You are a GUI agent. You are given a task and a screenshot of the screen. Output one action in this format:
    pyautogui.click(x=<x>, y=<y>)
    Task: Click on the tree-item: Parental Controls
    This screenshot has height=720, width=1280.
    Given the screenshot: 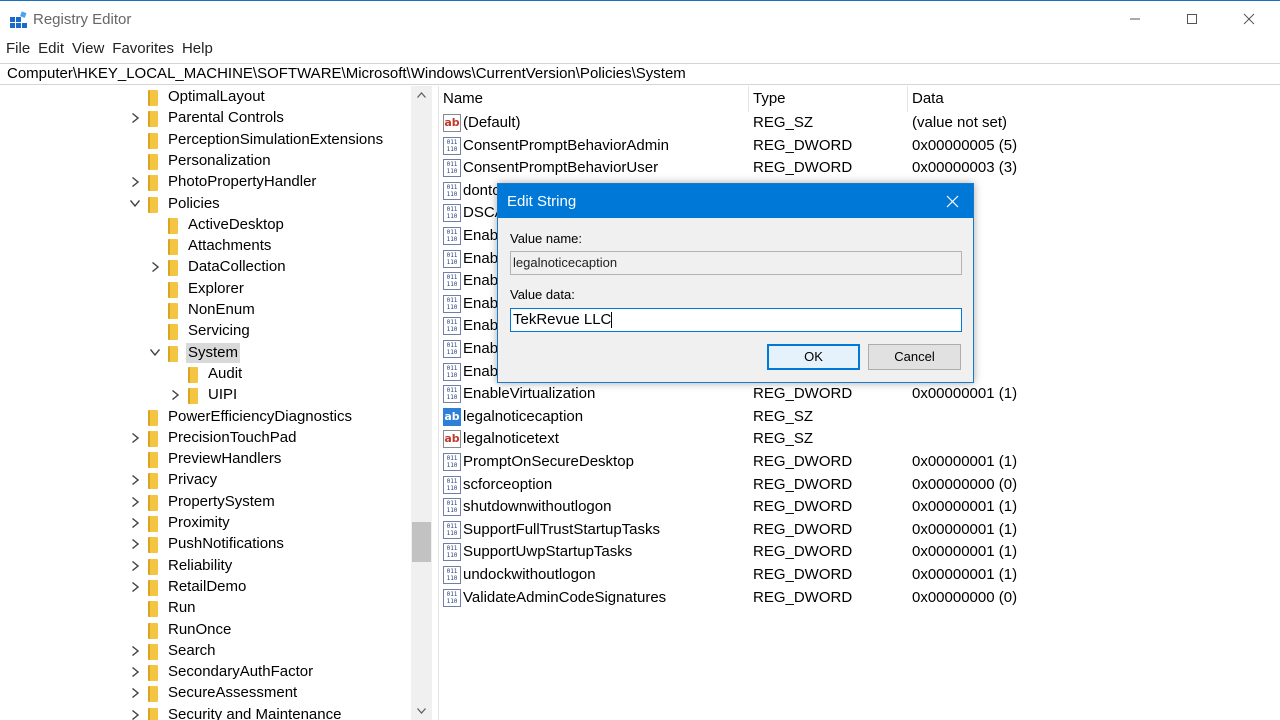 What is the action you would take?
    pyautogui.click(x=205, y=118)
    